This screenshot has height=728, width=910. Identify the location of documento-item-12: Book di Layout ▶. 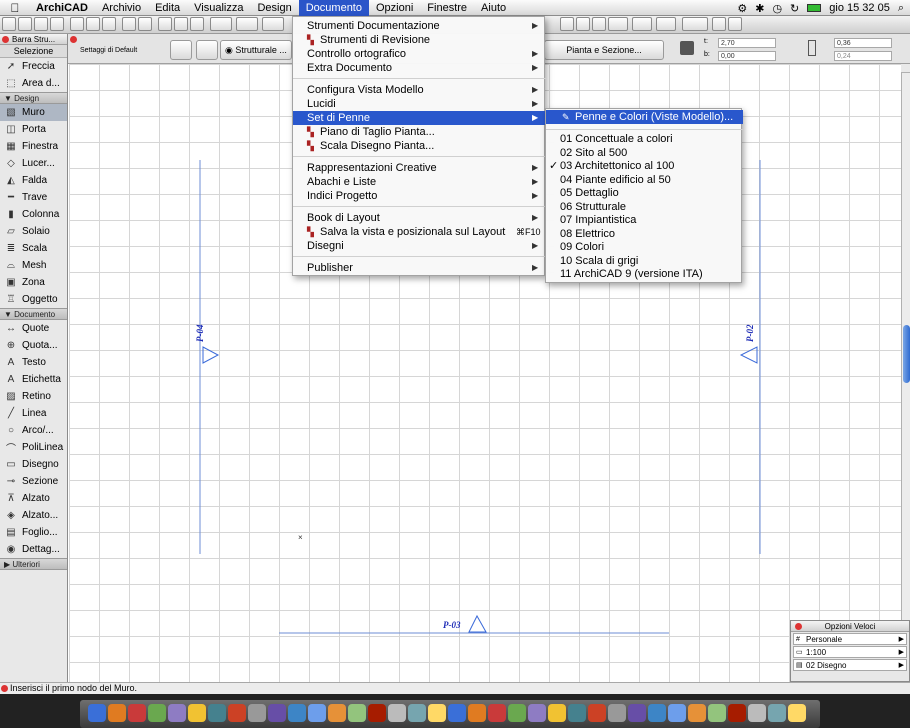
(419, 218).